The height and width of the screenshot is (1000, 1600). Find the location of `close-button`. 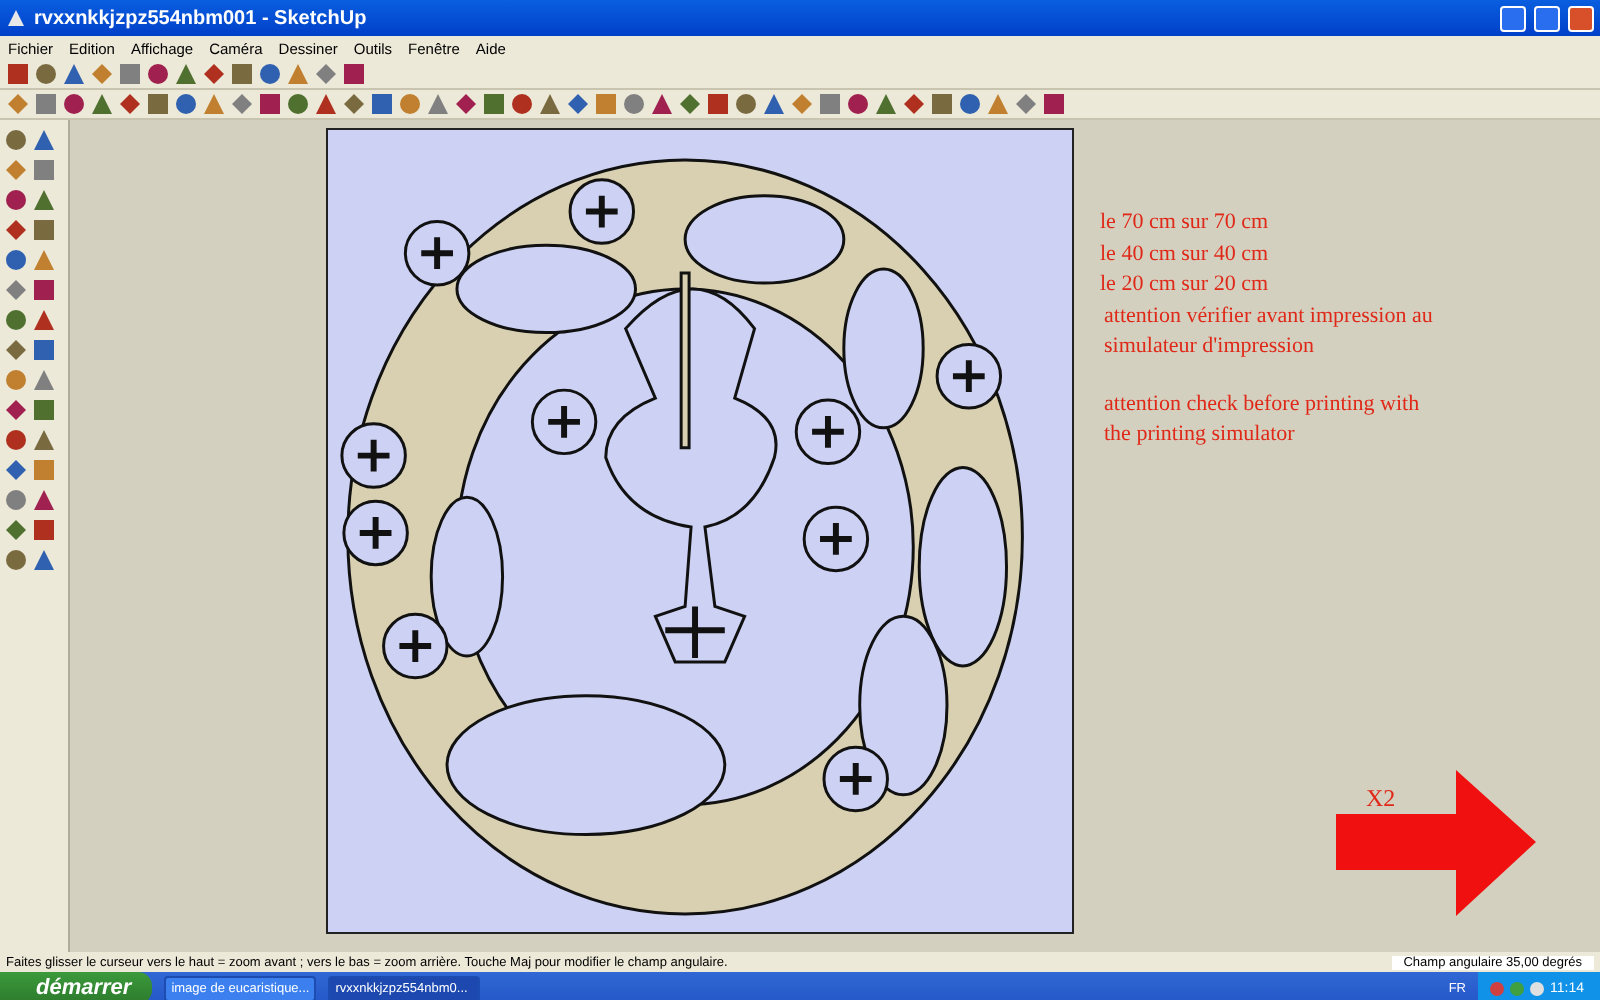

close-button is located at coordinates (1581, 18).